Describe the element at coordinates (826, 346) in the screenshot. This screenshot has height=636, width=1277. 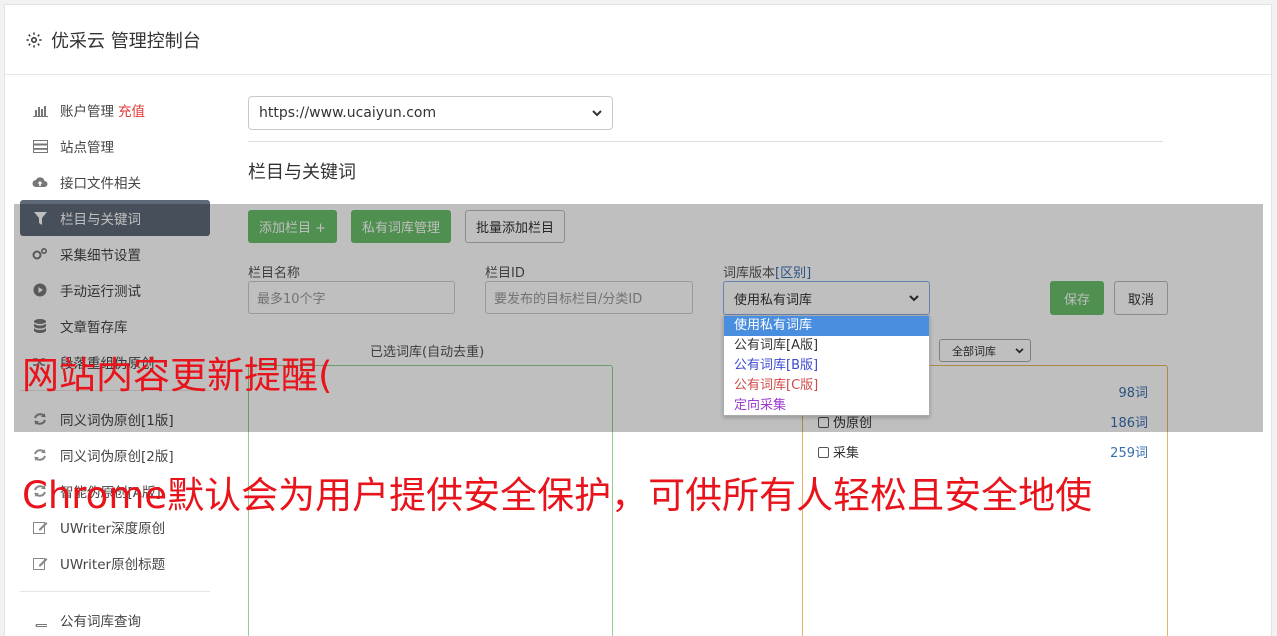
I see `dropdown-option: 公有词库[A版]` at that location.